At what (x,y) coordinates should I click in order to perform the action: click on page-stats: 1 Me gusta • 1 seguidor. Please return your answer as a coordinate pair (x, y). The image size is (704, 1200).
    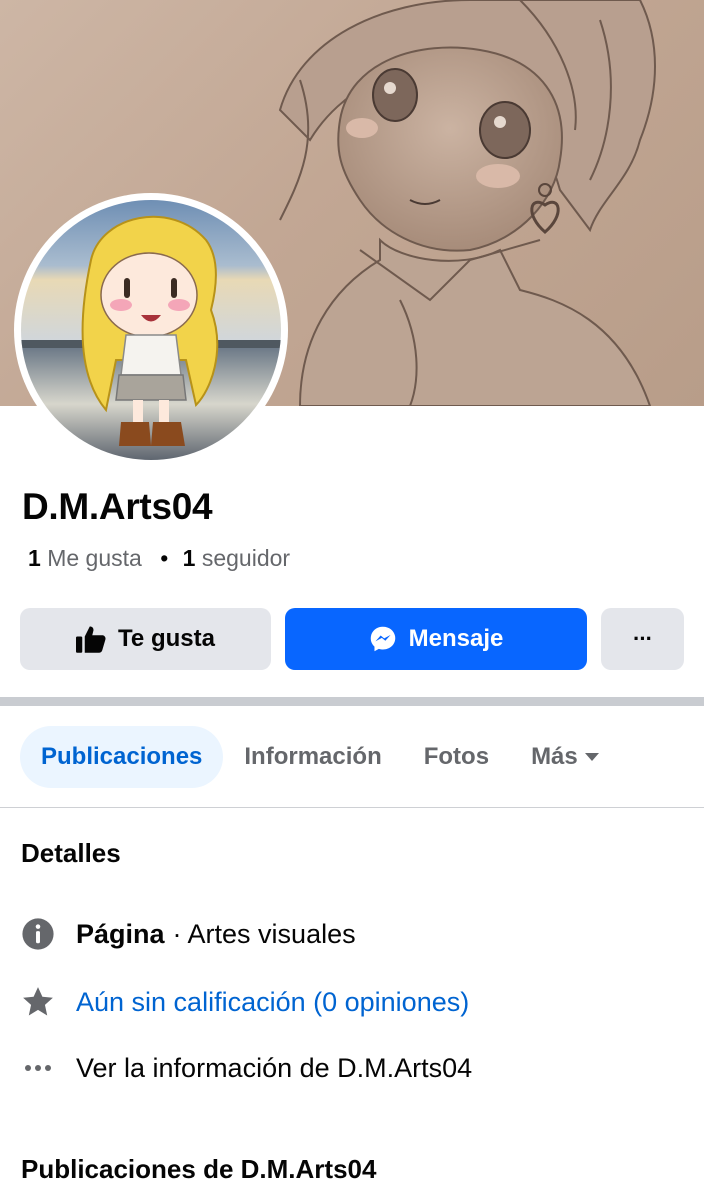
    Looking at the image, I should click on (159, 558).